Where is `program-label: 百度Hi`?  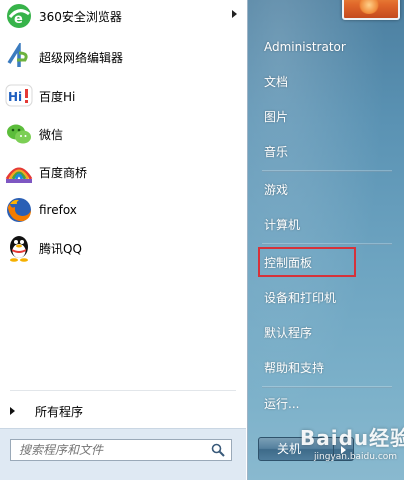
program-label: 百度Hi is located at coordinates (57, 96).